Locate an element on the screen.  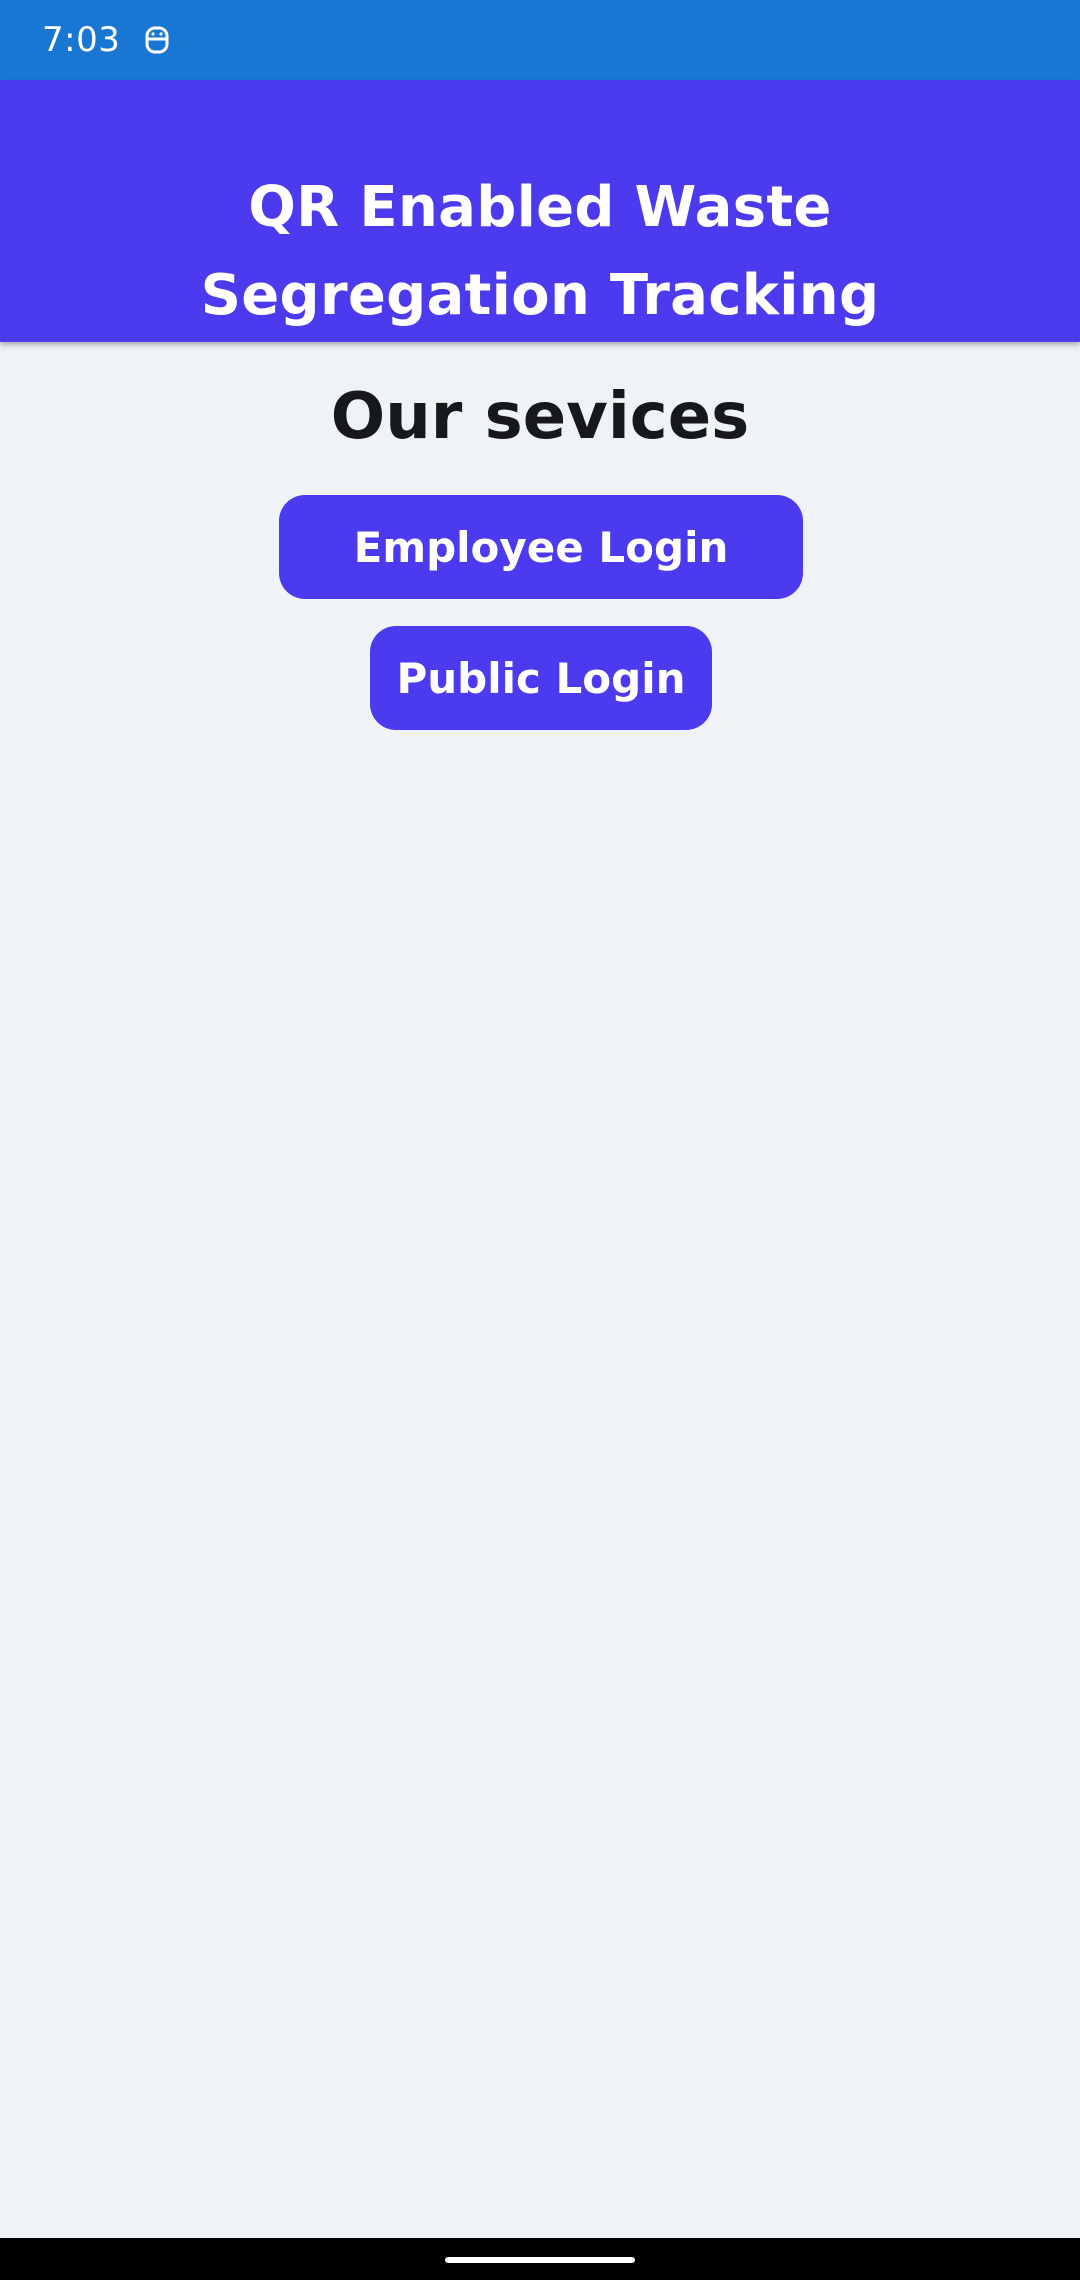
services-heading: Our sevices is located at coordinates (540, 417).